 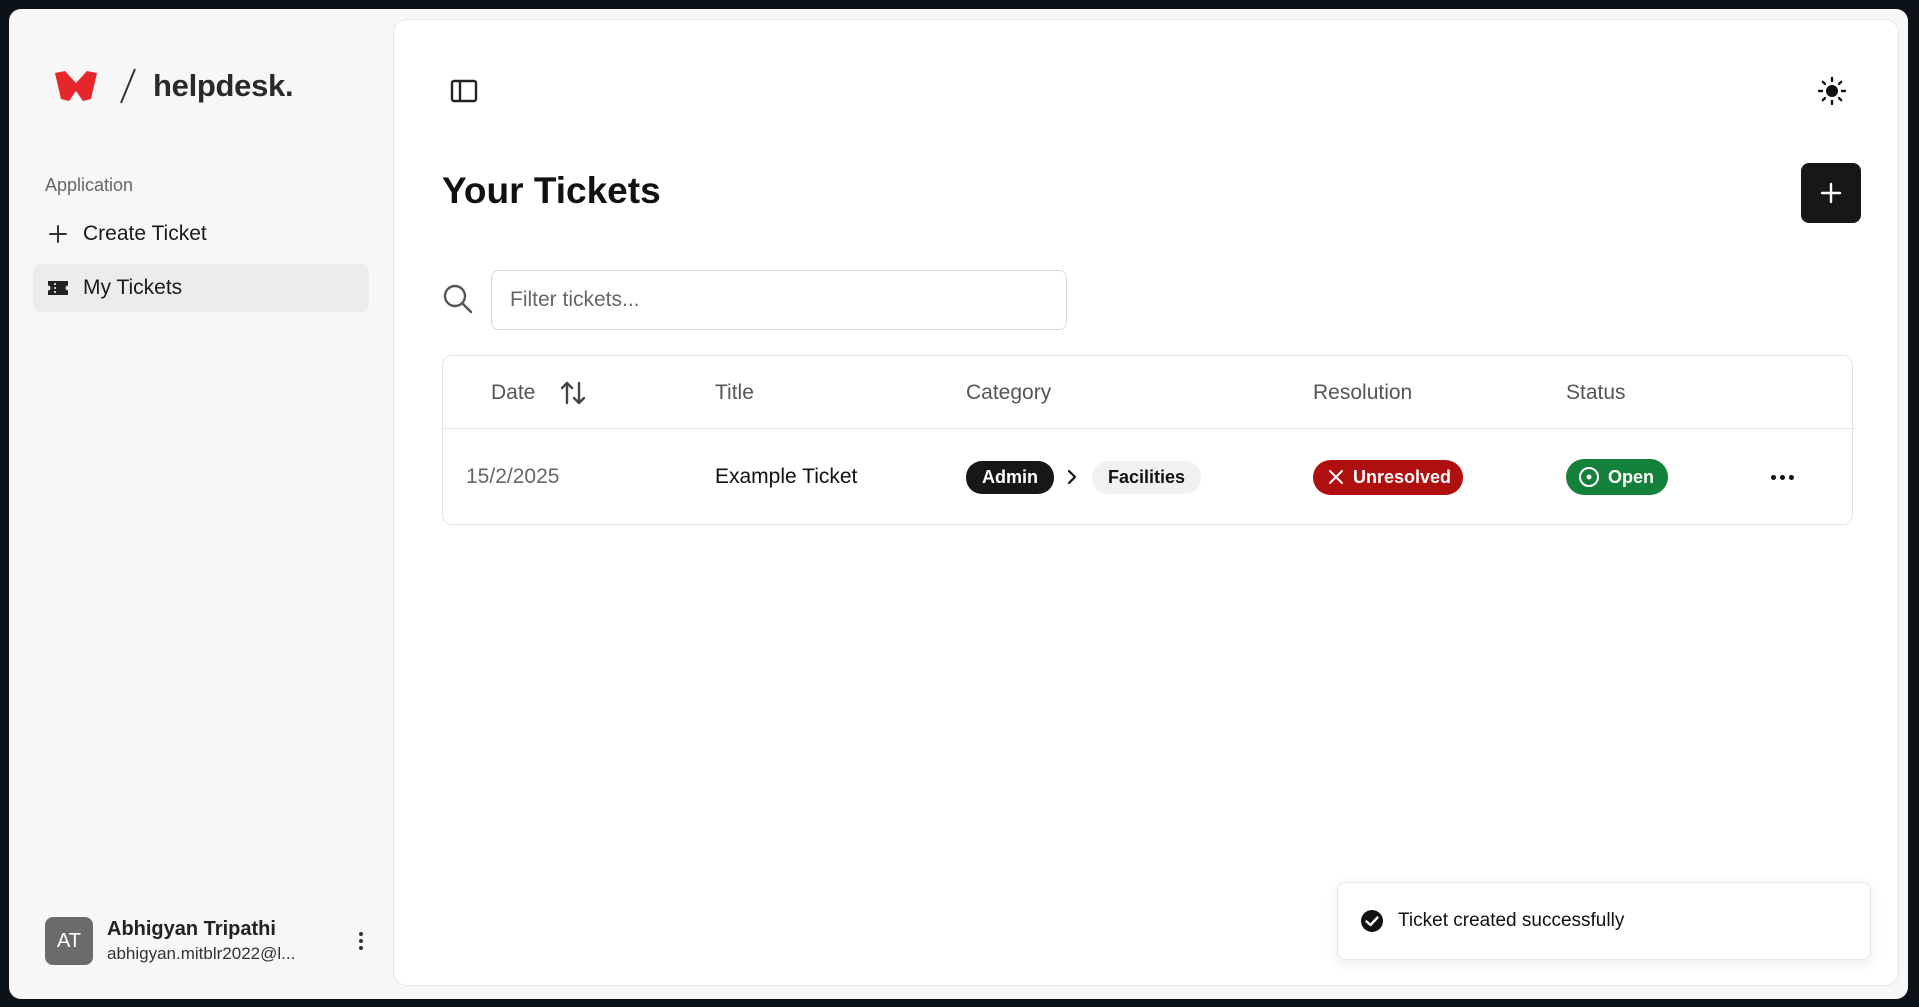 I want to click on cell-status: Open, so click(x=1617, y=477).